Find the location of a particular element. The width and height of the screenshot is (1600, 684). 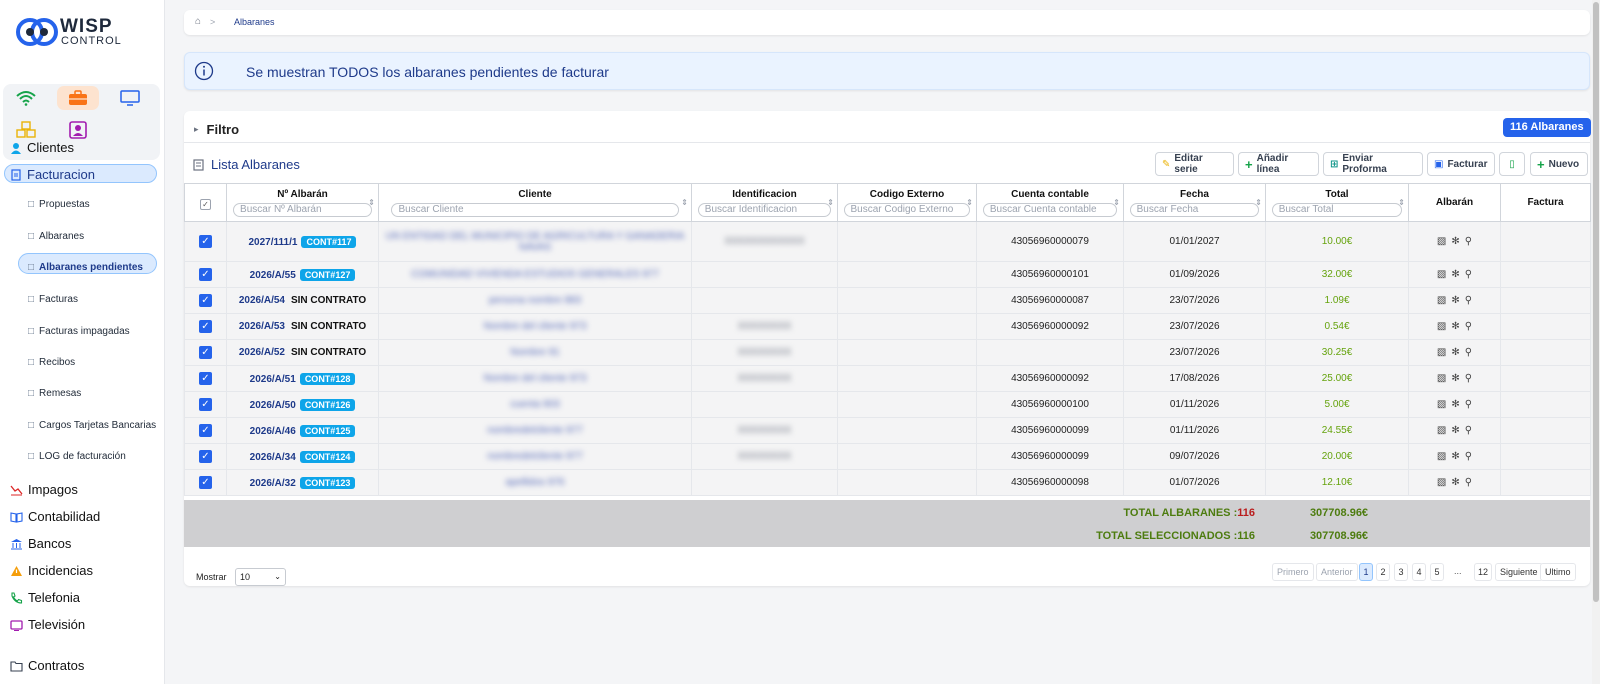

app-wifi-button is located at coordinates (26, 98).